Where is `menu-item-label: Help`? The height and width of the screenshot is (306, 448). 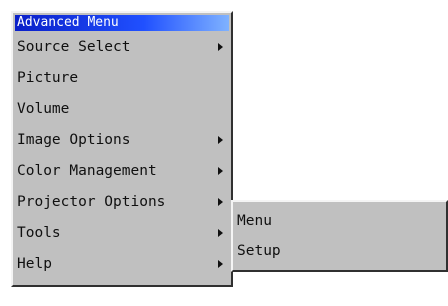
menu-item-label: Help is located at coordinates (34, 264).